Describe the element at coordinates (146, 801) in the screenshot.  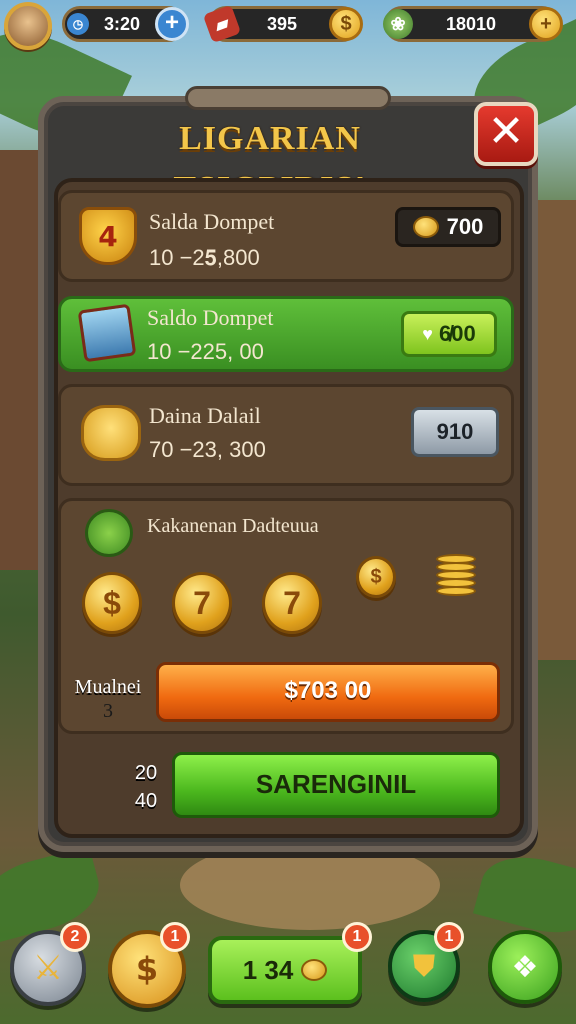
I see `confirm-label-bottom: 40` at that location.